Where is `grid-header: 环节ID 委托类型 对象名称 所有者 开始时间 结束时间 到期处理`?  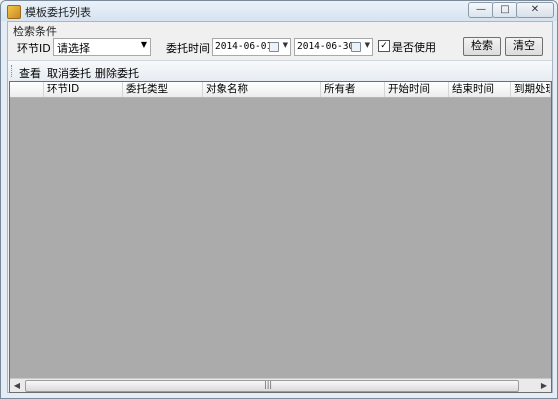
grid-header: 环节ID 委托类型 对象名称 所有者 开始时间 结束时间 到期处理 is located at coordinates (280, 90).